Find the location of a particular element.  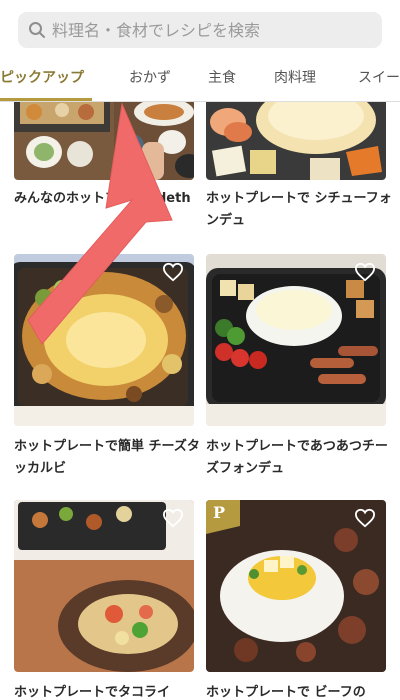

recipe-title: ホットプレートでタコライ is located at coordinates (107, 691).